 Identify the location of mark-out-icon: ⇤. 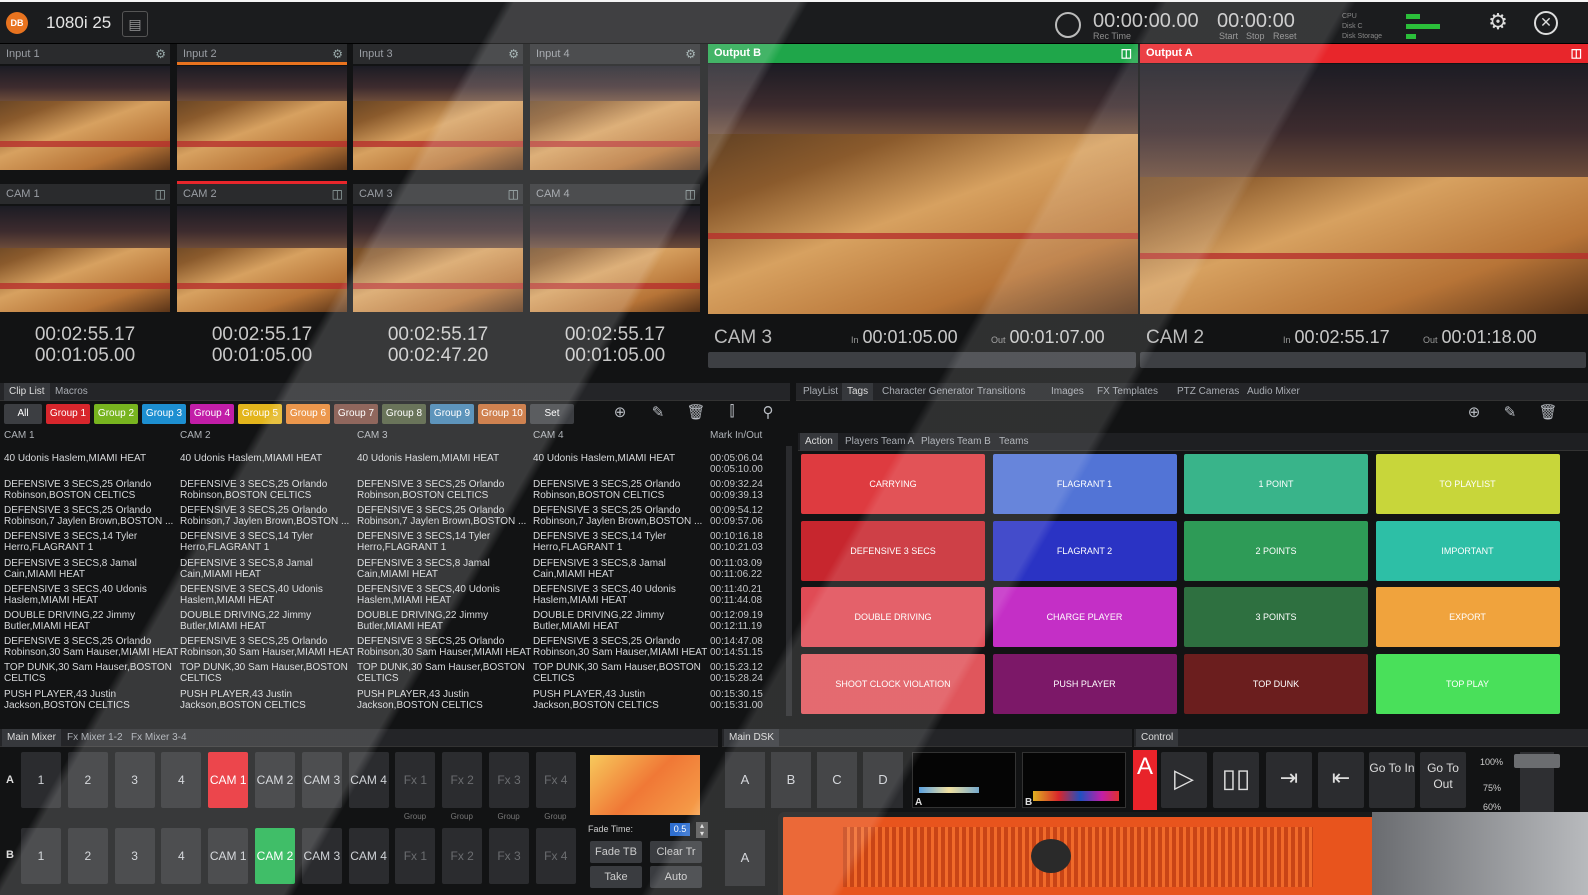
(1341, 780).